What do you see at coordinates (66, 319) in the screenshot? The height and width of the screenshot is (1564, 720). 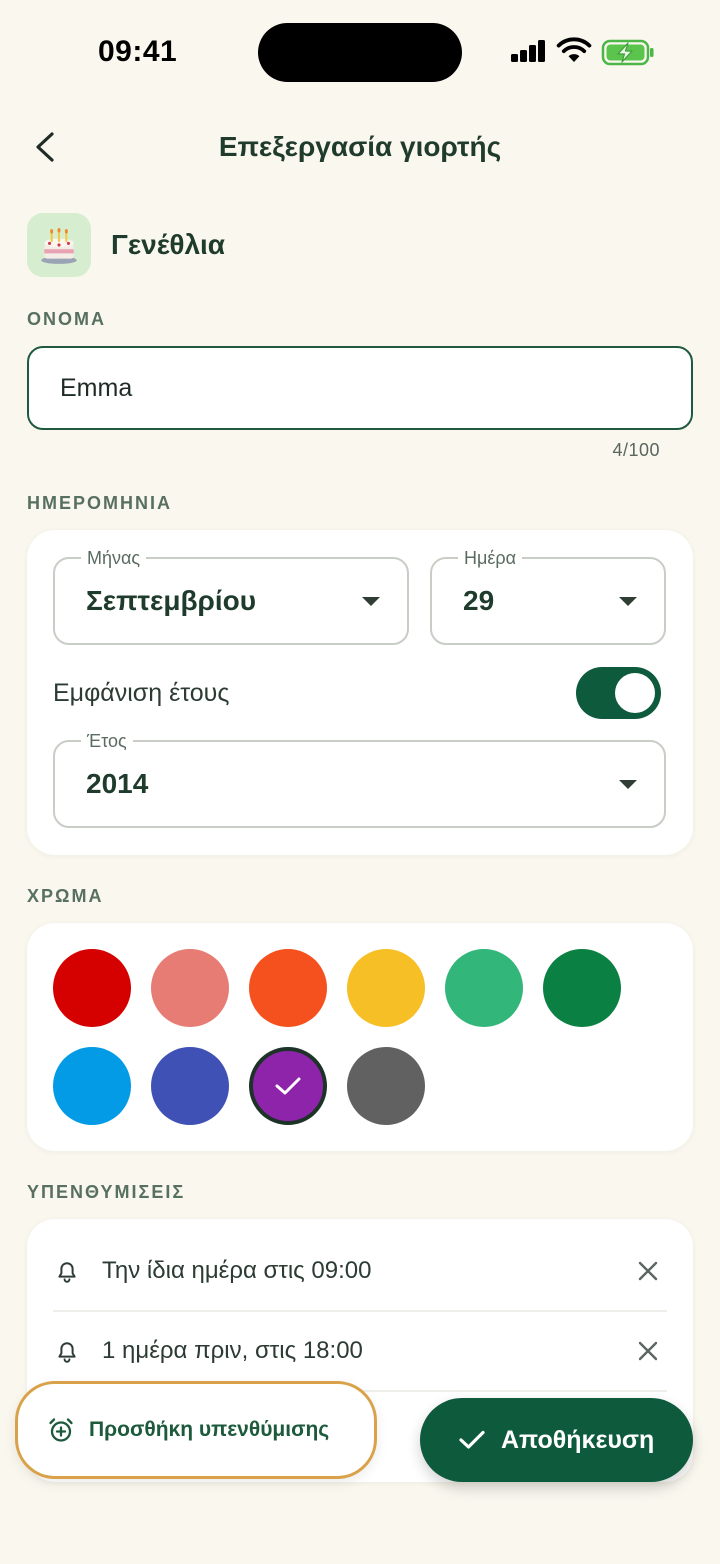 I see `name-section-label: ΟΝΟΜΑ` at bounding box center [66, 319].